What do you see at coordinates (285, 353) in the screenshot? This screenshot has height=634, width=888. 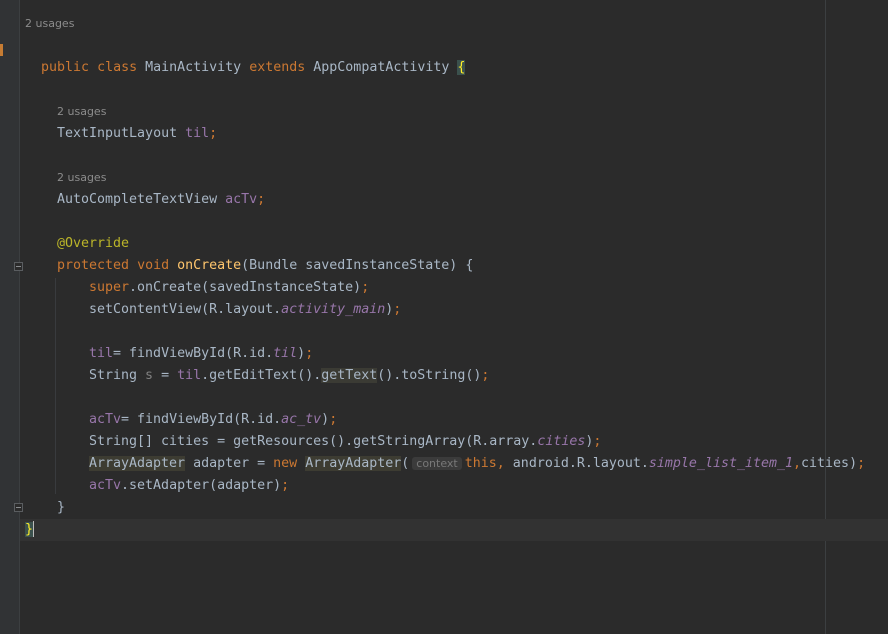 I see `resource-id: til` at bounding box center [285, 353].